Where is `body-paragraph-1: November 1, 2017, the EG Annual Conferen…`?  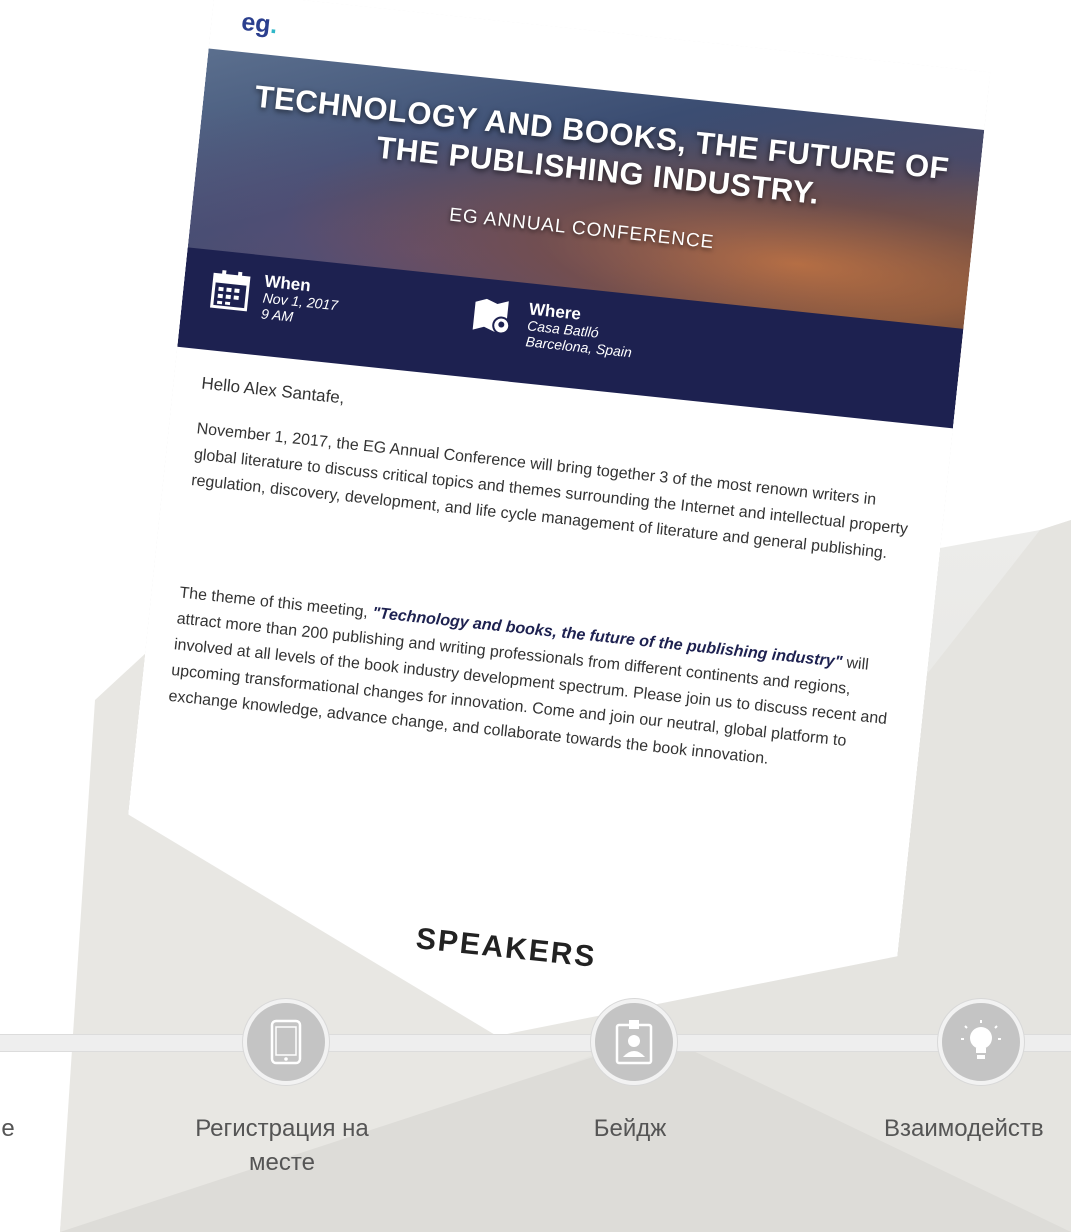 body-paragraph-1: November 1, 2017, the EG Annual Conferen… is located at coordinates (549, 491).